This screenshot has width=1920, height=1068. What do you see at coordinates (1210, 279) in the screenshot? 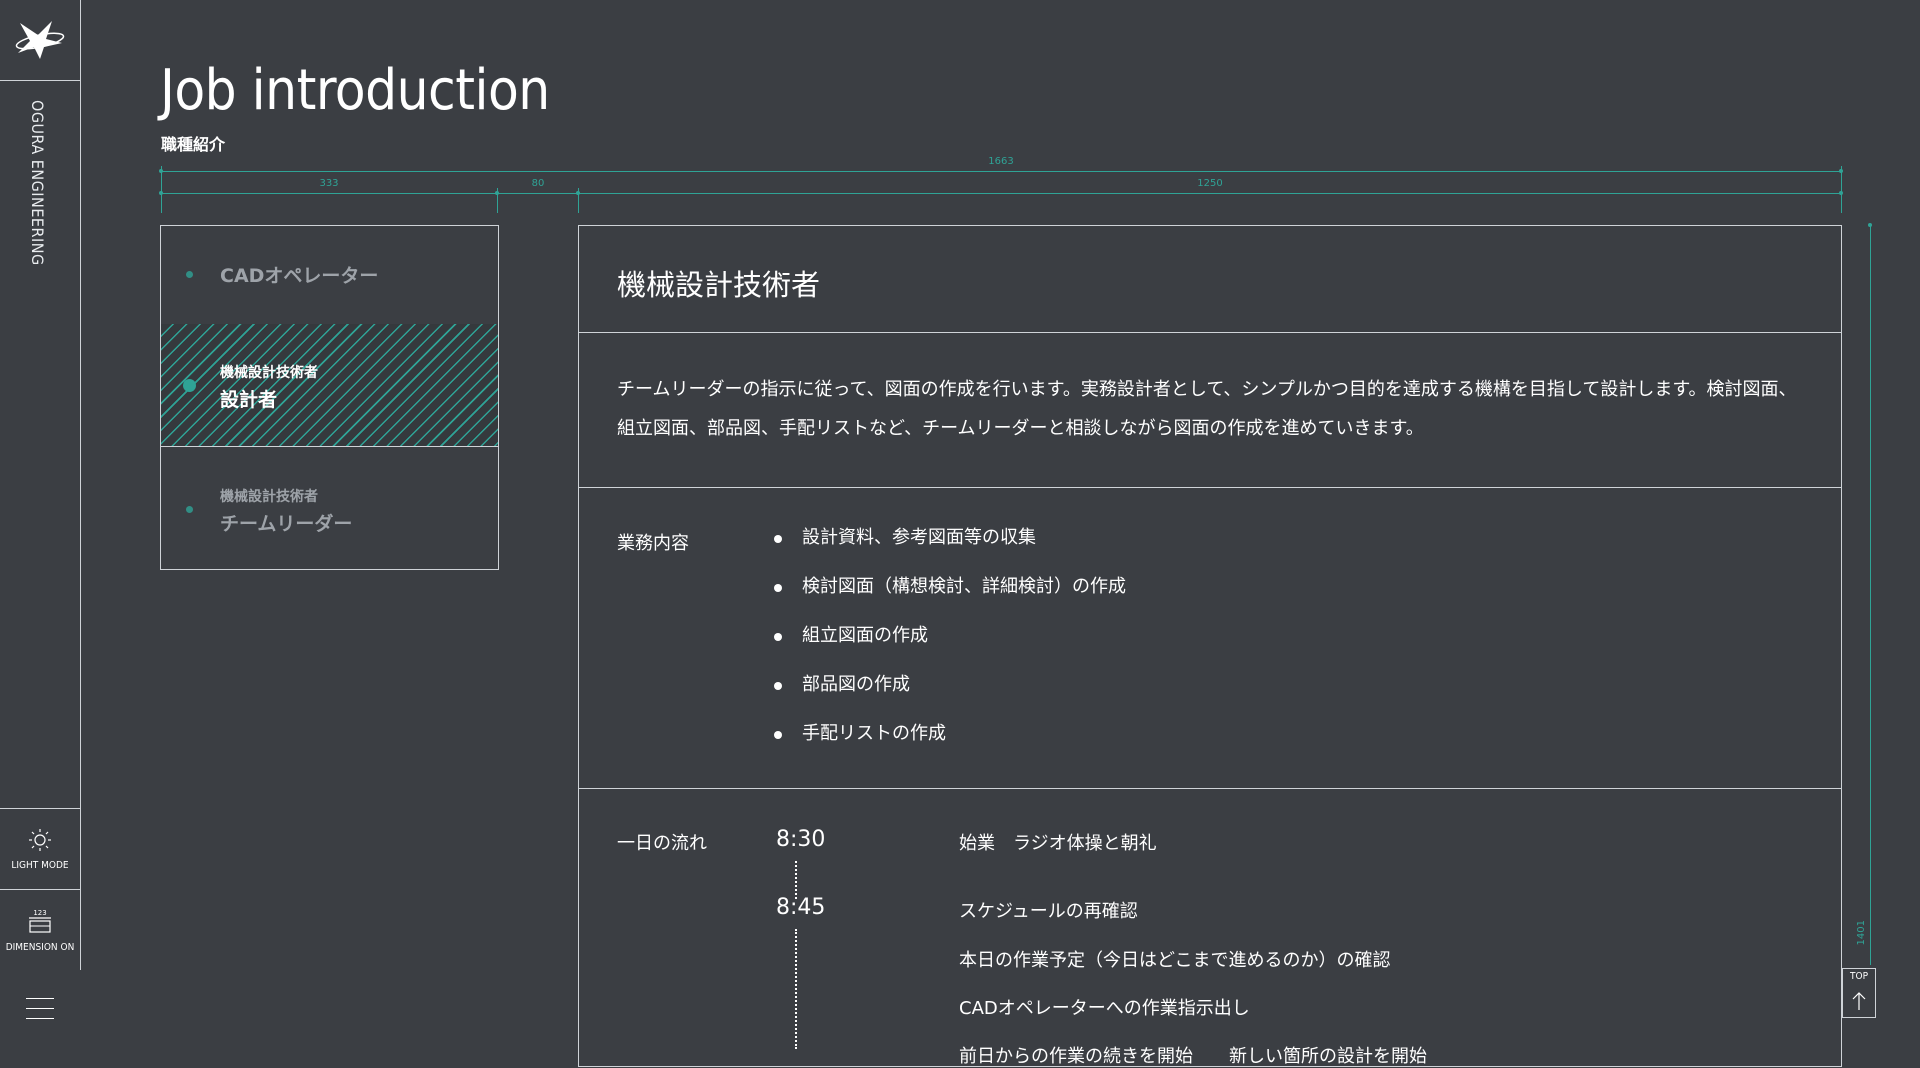
I see `job-title-section: 機械設計技術者` at bounding box center [1210, 279].